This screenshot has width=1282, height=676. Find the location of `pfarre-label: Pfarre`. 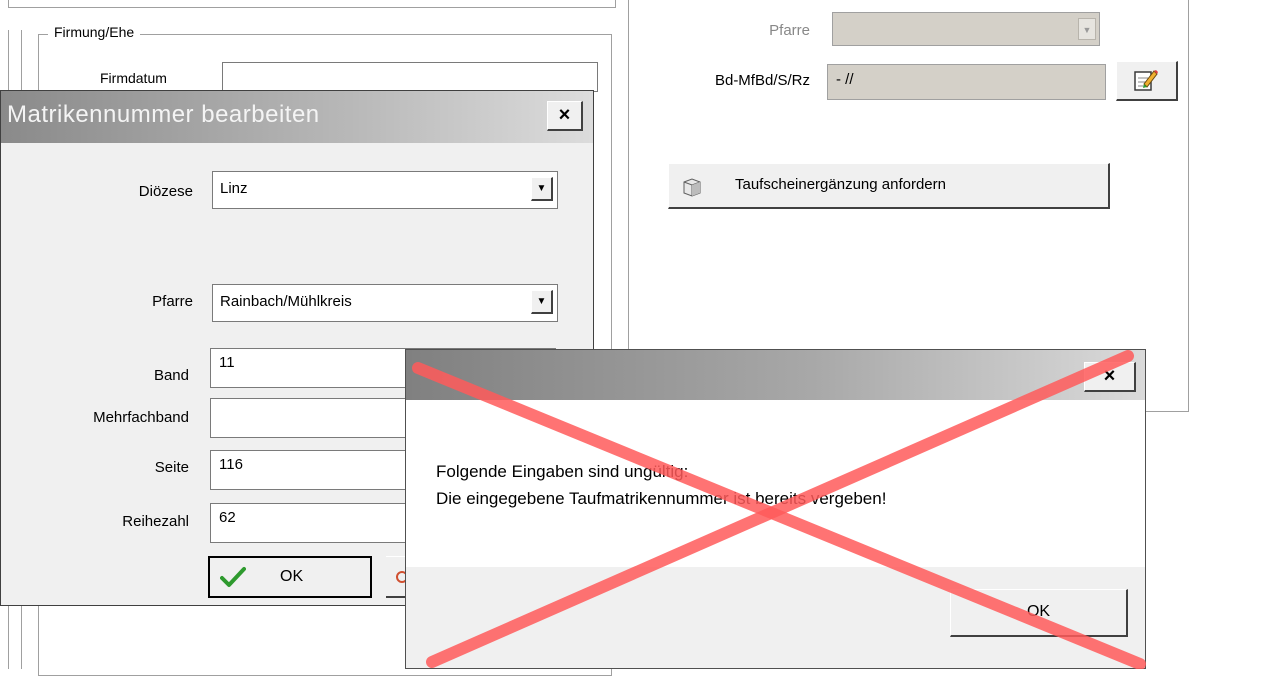

pfarre-label: Pfarre is located at coordinates (172, 301).